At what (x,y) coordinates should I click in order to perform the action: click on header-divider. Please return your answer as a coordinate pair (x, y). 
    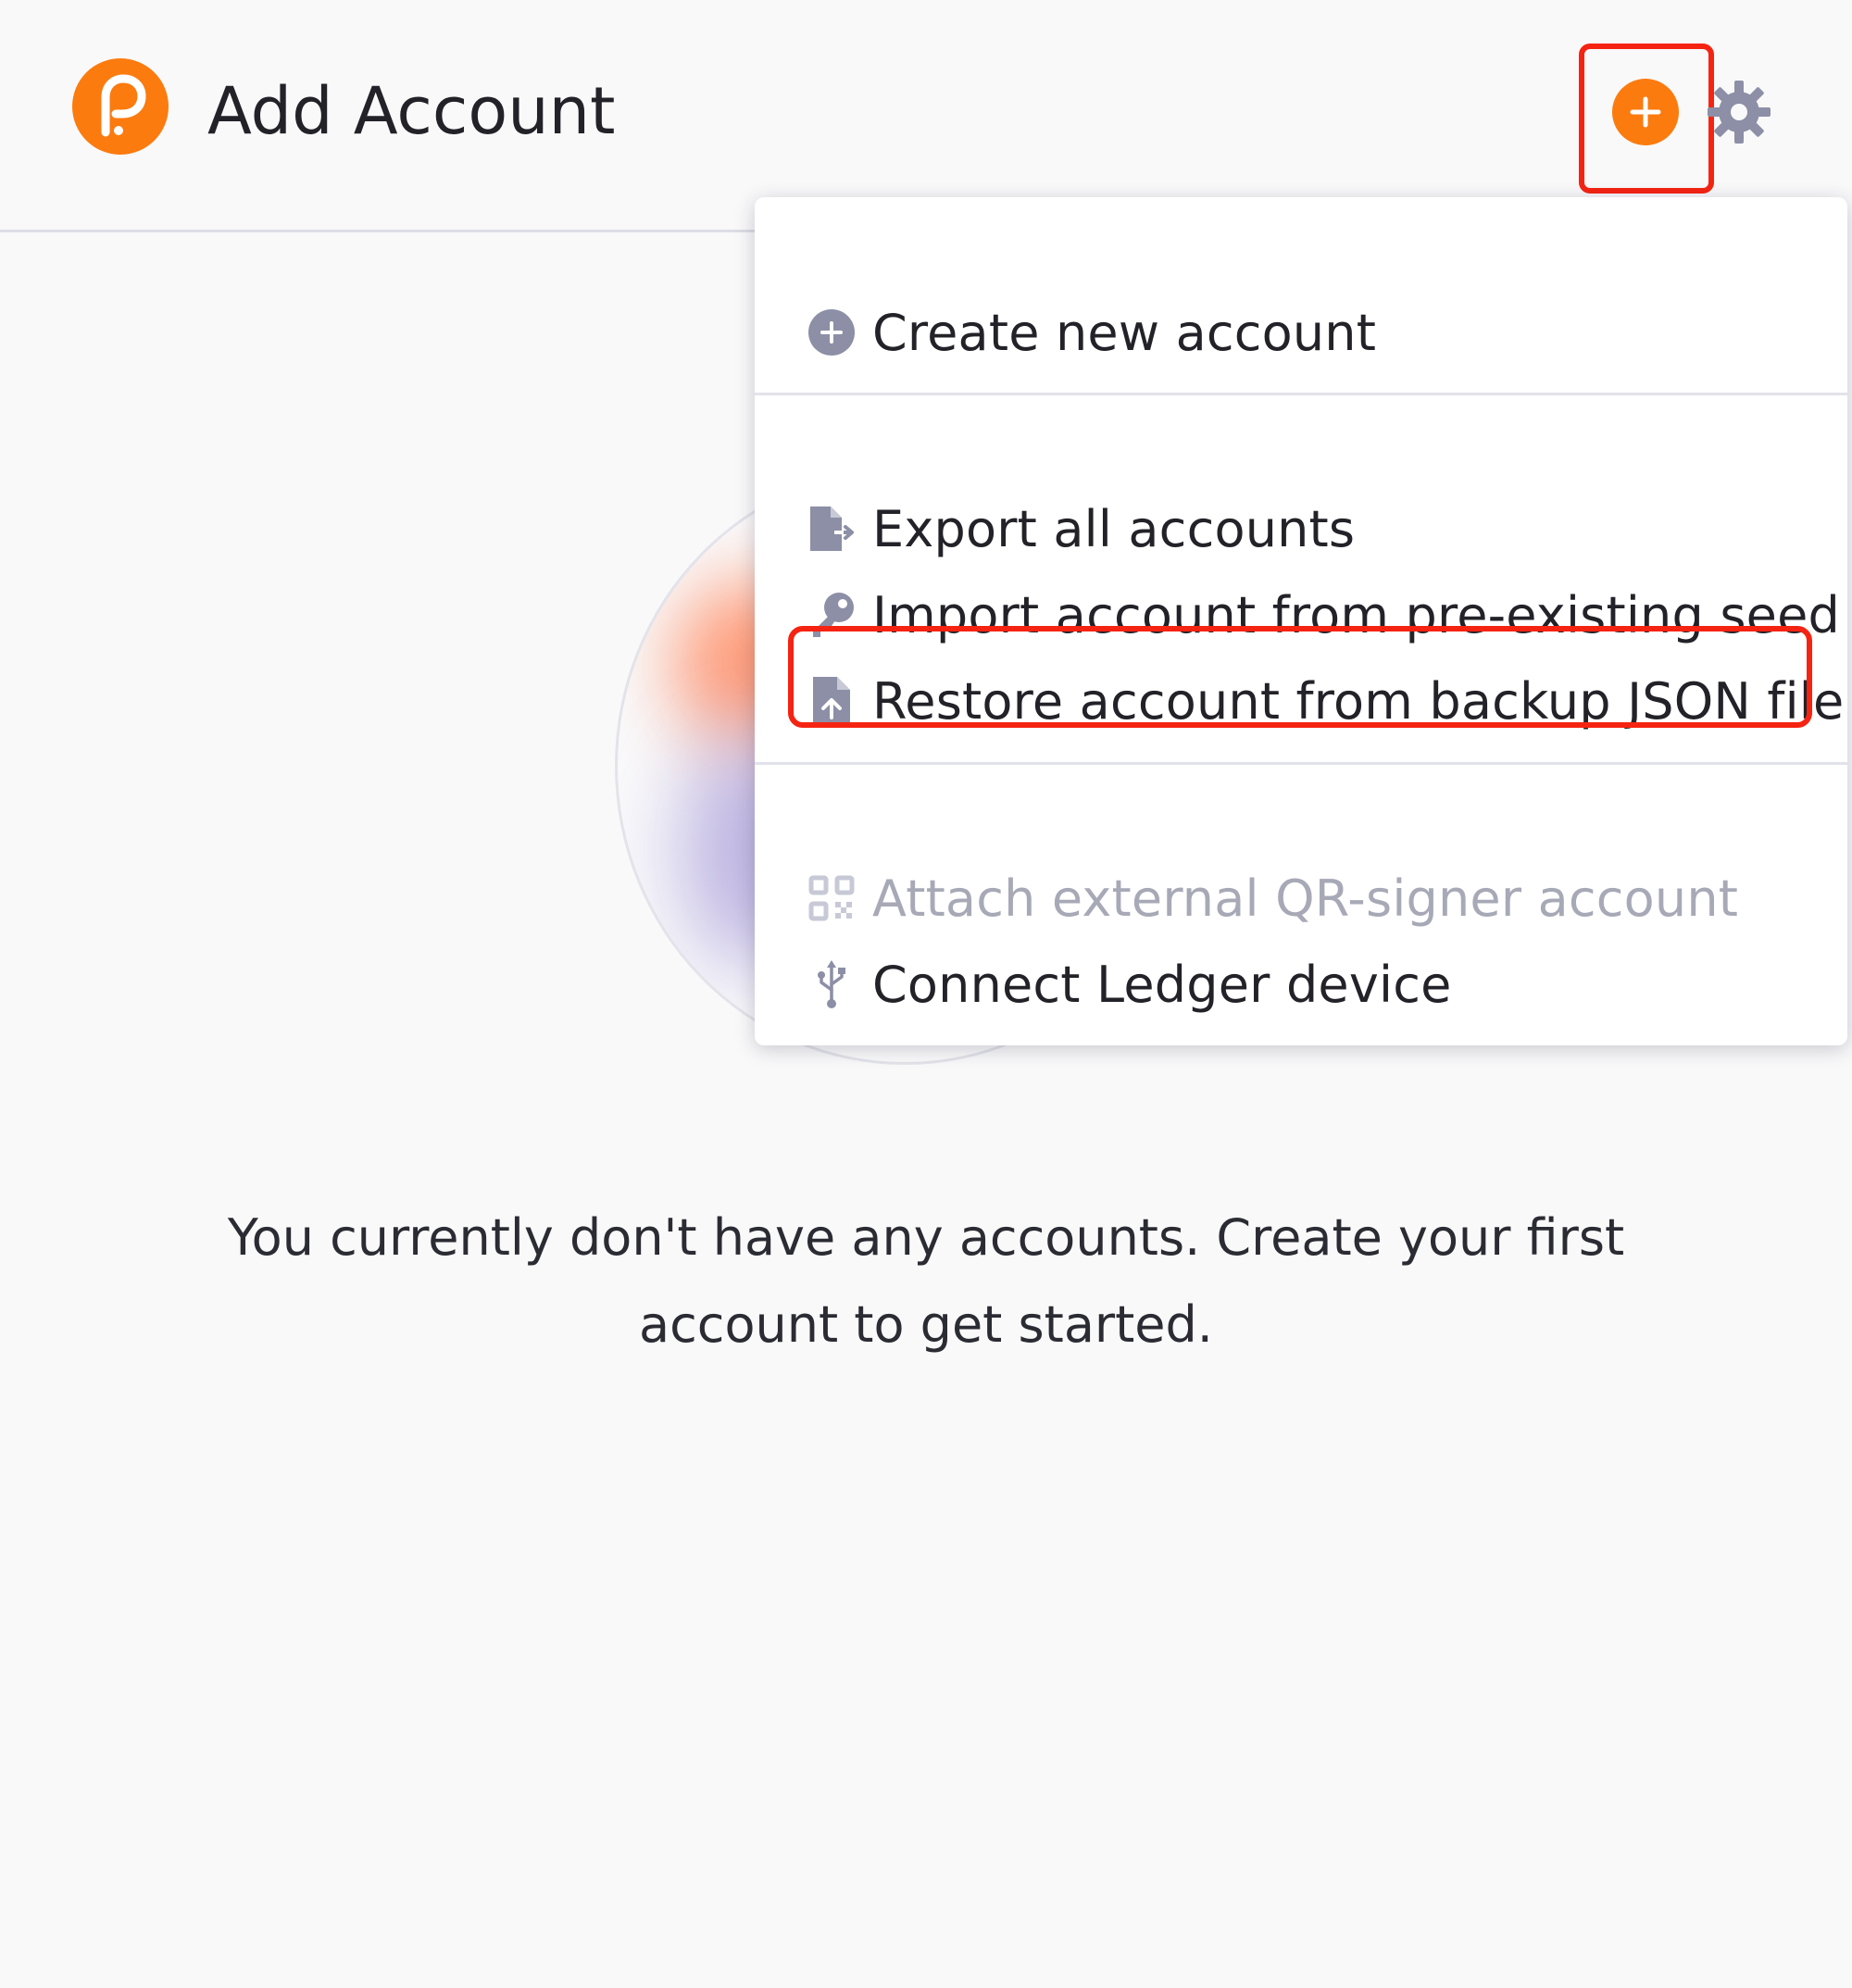
    Looking at the image, I should click on (379, 231).